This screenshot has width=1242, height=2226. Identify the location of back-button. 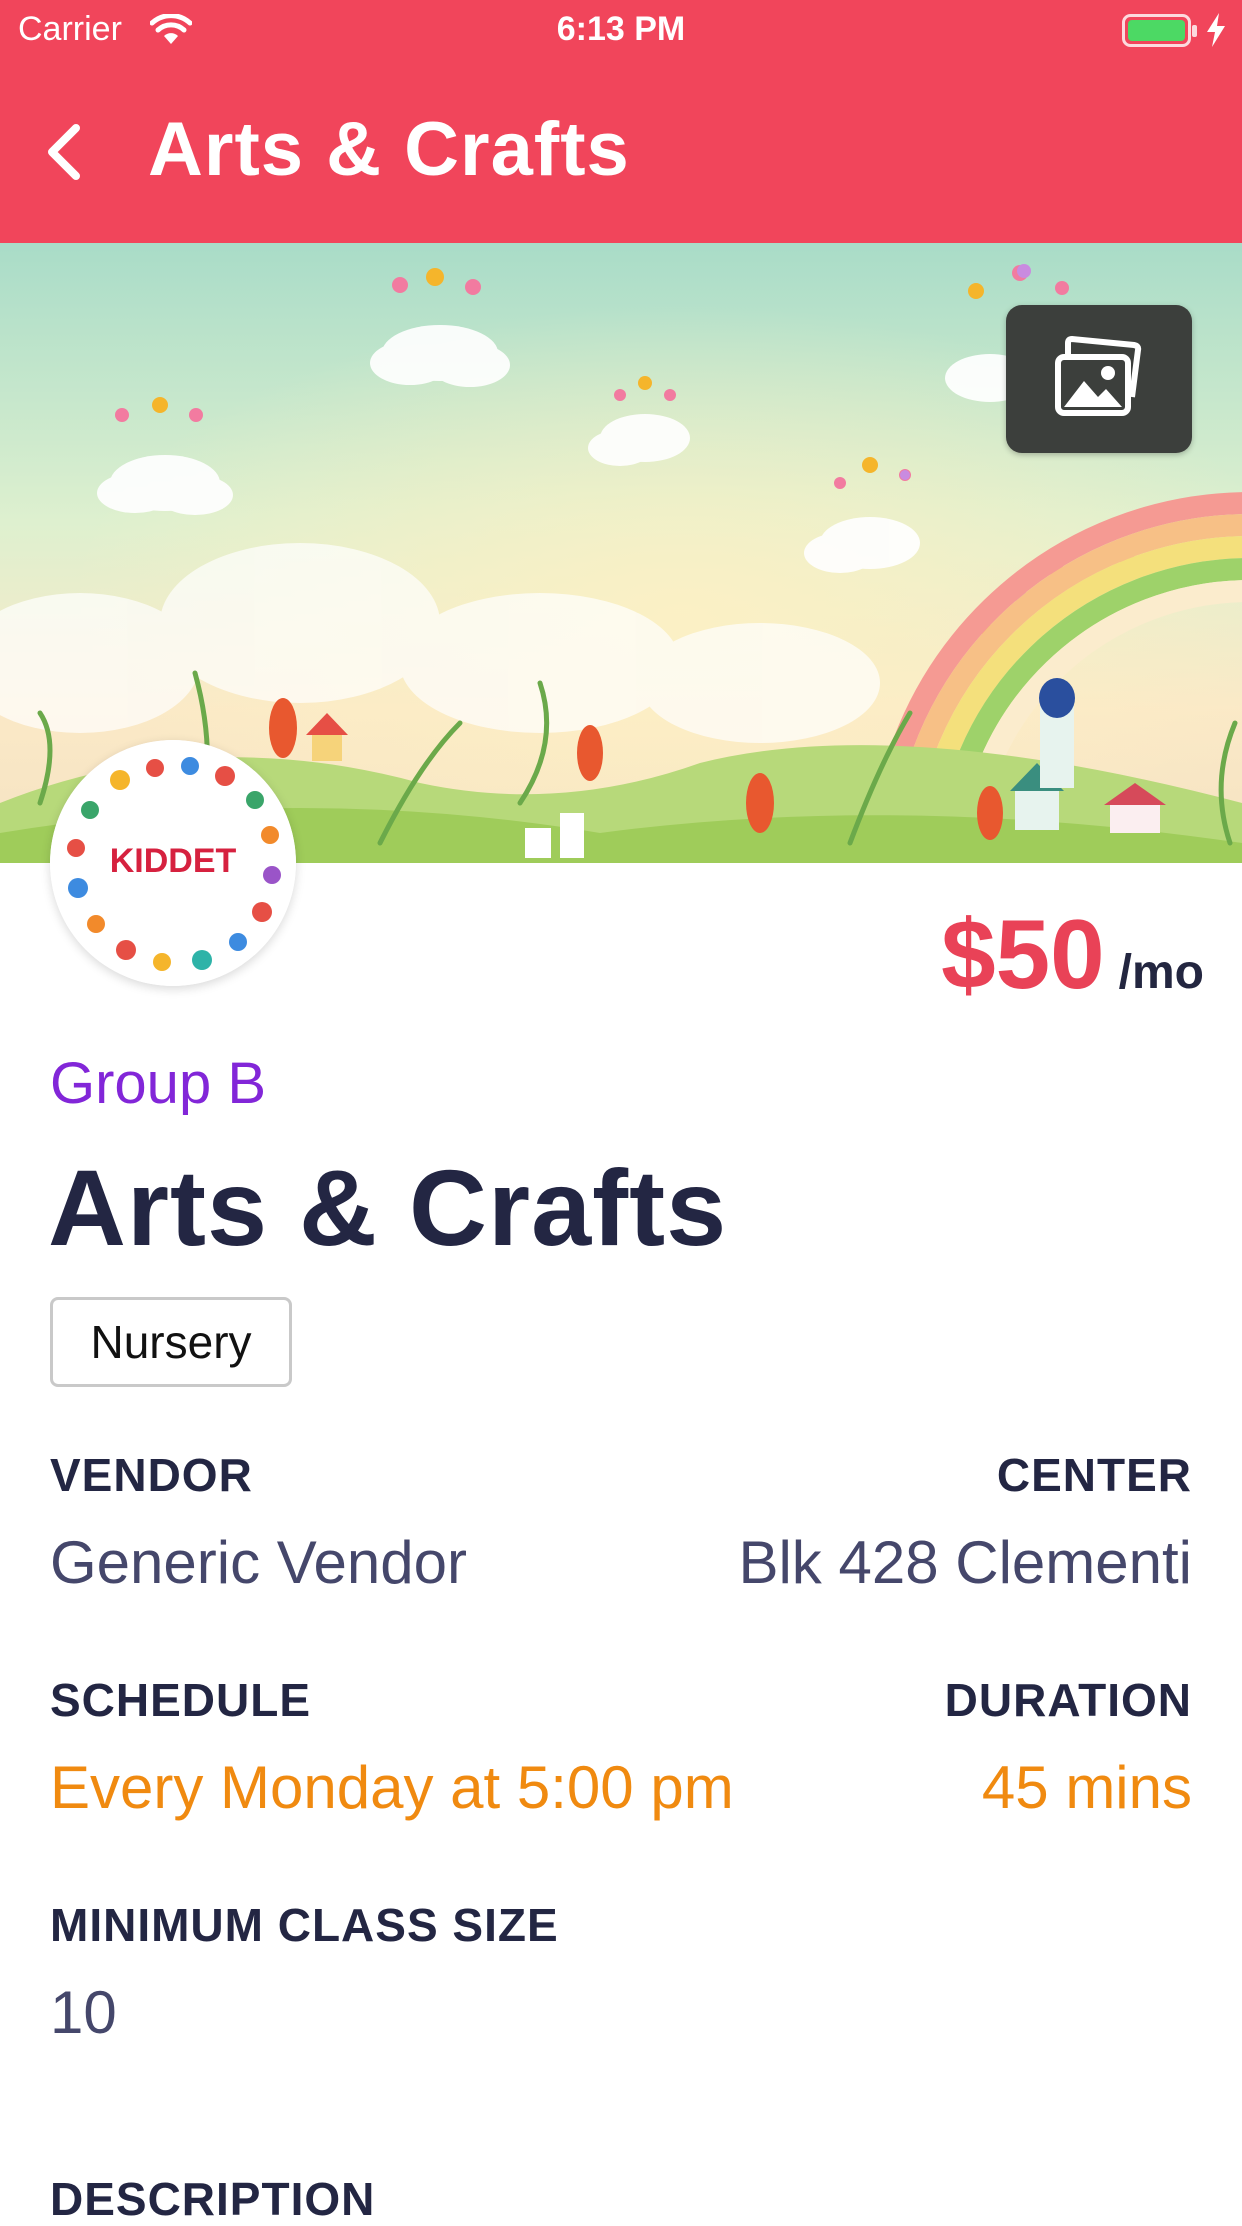
(69, 152).